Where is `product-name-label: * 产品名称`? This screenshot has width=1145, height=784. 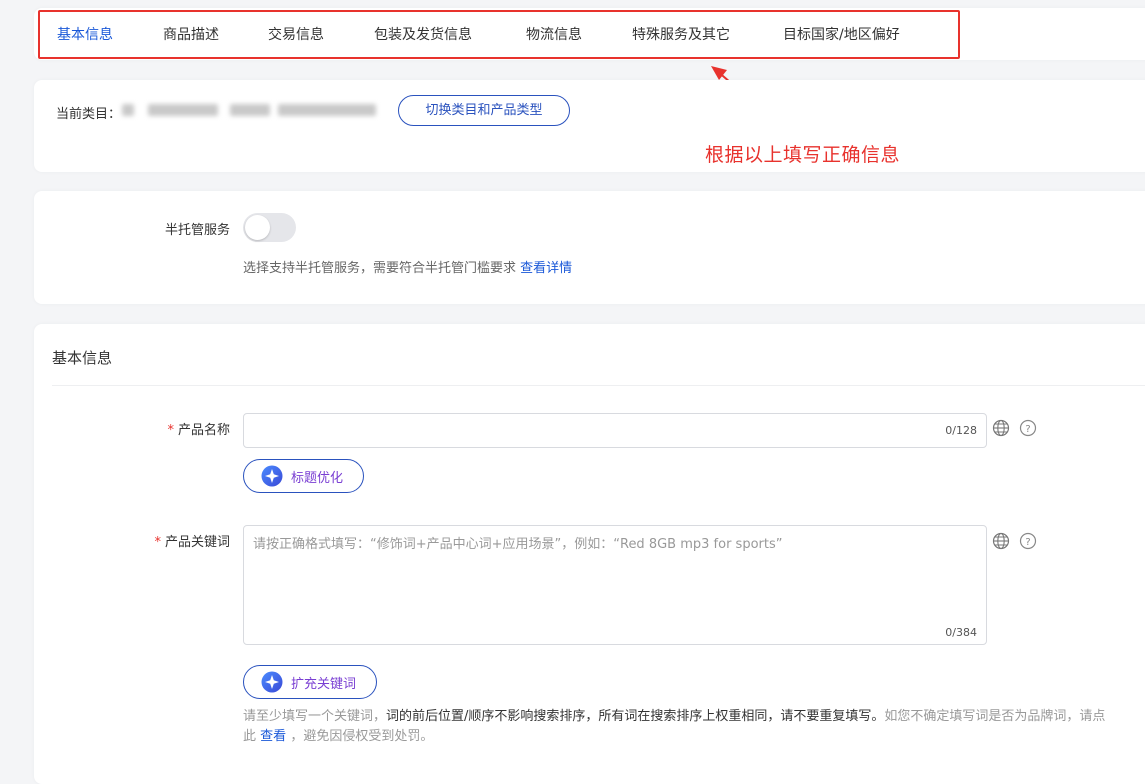
product-name-label: * 产品名称 is located at coordinates (132, 428).